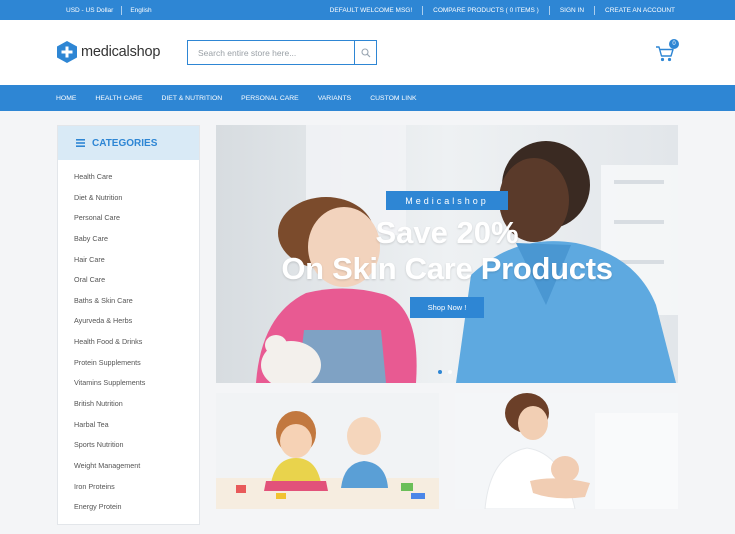  What do you see at coordinates (109, 182) in the screenshot?
I see `category-item: Health Care` at bounding box center [109, 182].